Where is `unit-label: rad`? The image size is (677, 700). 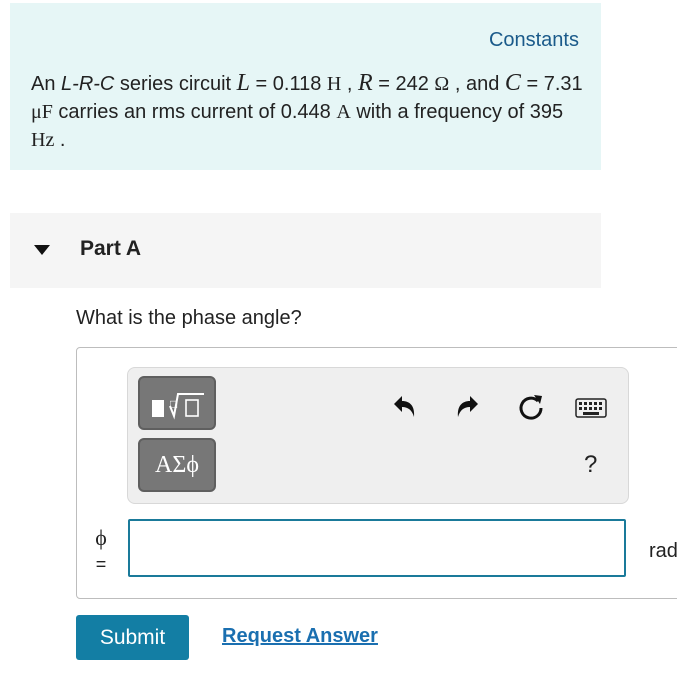
unit-label: rad is located at coordinates (663, 551).